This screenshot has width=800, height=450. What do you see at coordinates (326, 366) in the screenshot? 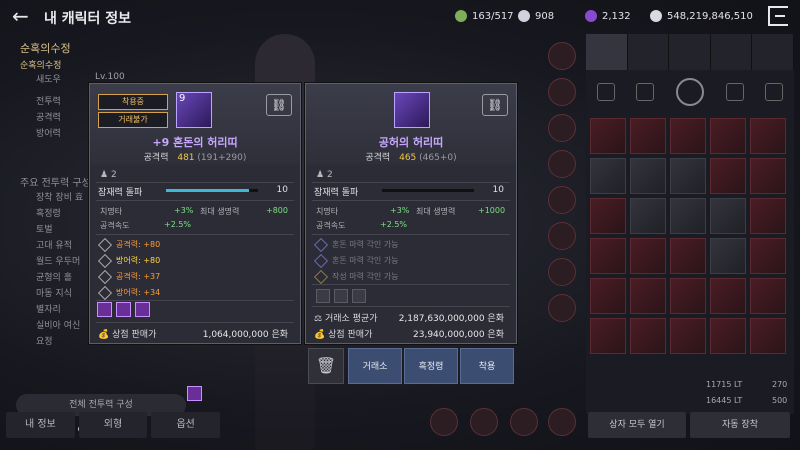
I see `trash-icon: 🗑` at bounding box center [326, 366].